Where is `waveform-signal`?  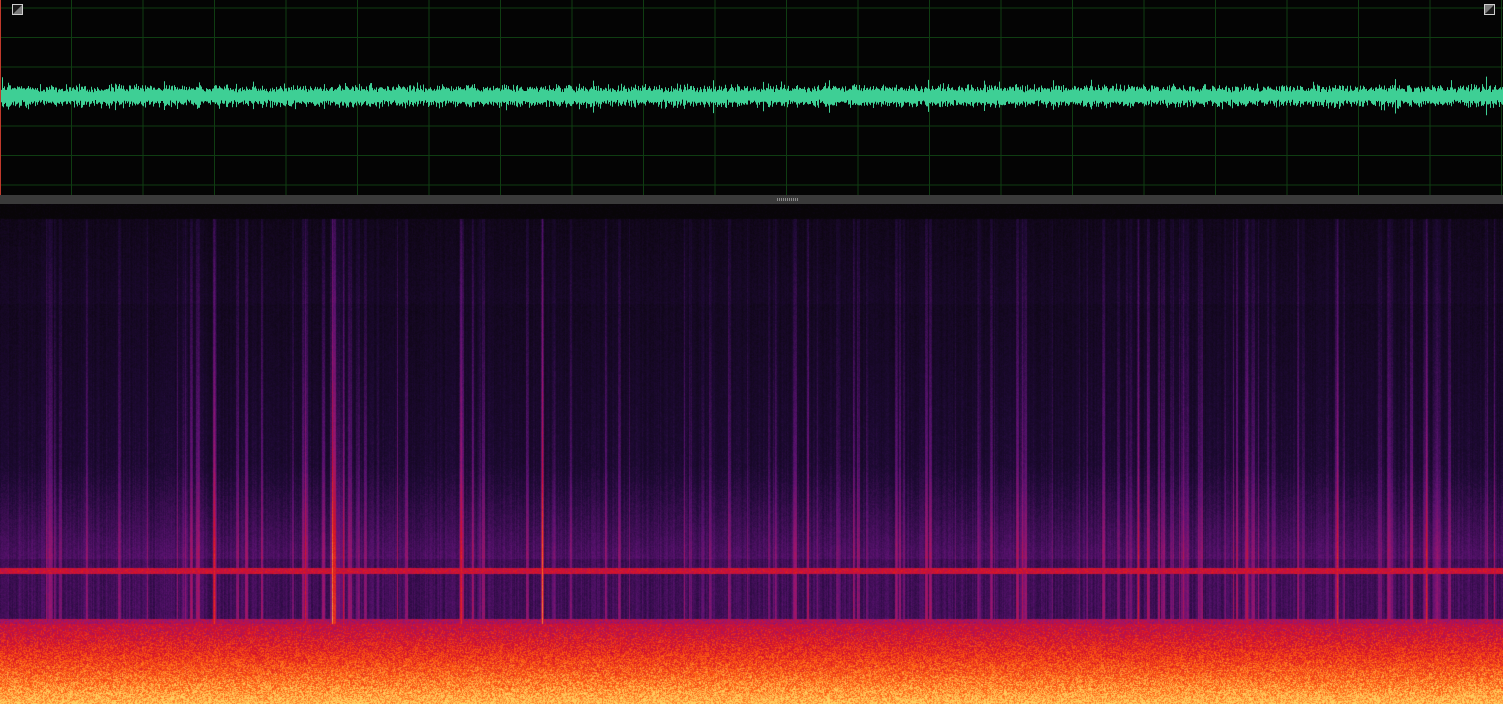 waveform-signal is located at coordinates (751, 96).